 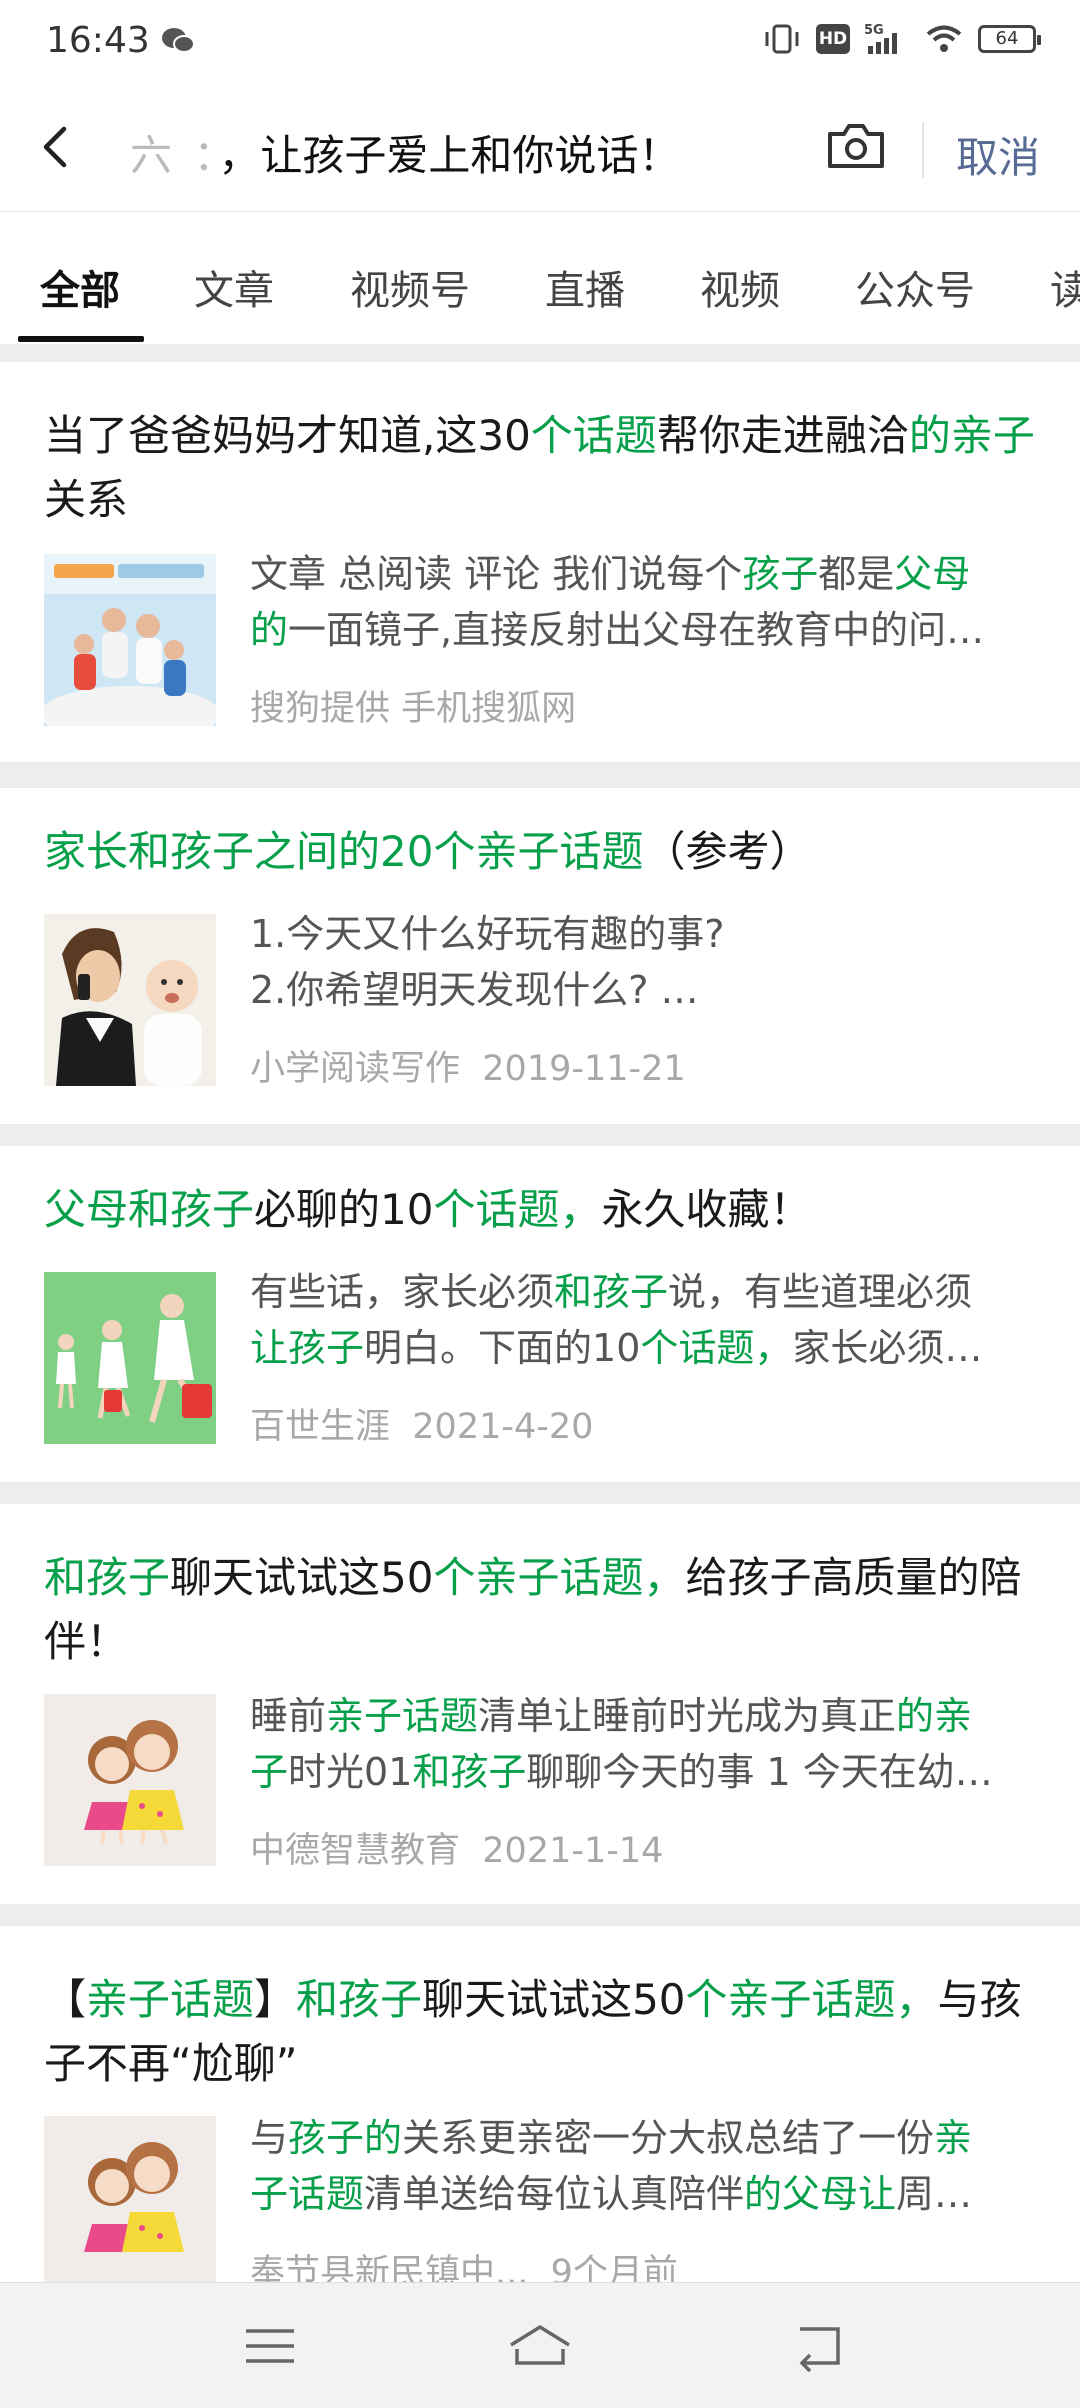 What do you see at coordinates (503, 1427) in the screenshot?
I see `result-date: 2021-4-20` at bounding box center [503, 1427].